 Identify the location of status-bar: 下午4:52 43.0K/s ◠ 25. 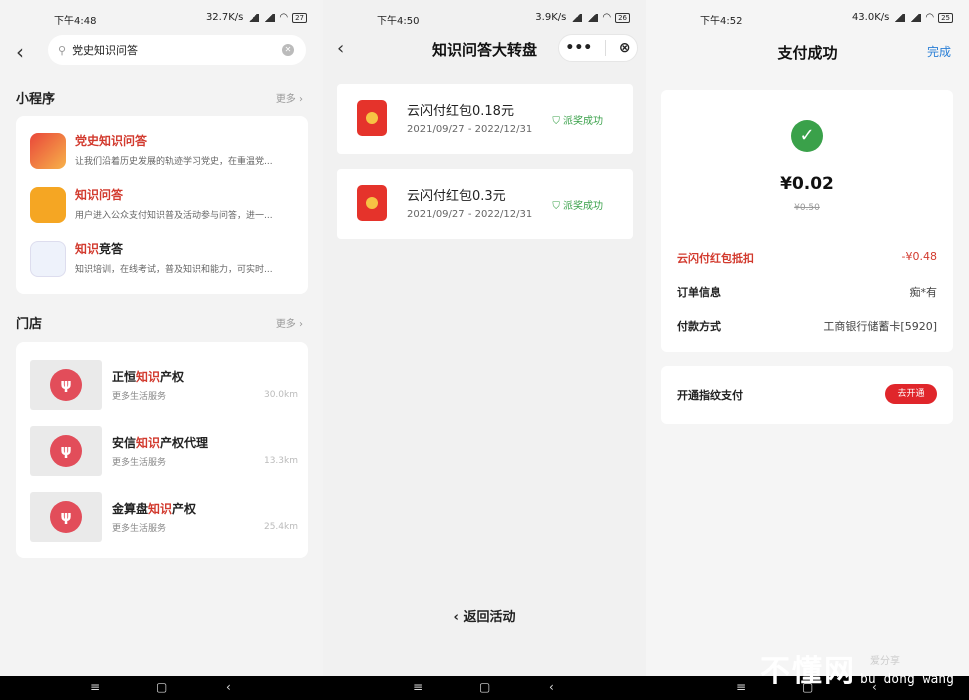
(807, 18).